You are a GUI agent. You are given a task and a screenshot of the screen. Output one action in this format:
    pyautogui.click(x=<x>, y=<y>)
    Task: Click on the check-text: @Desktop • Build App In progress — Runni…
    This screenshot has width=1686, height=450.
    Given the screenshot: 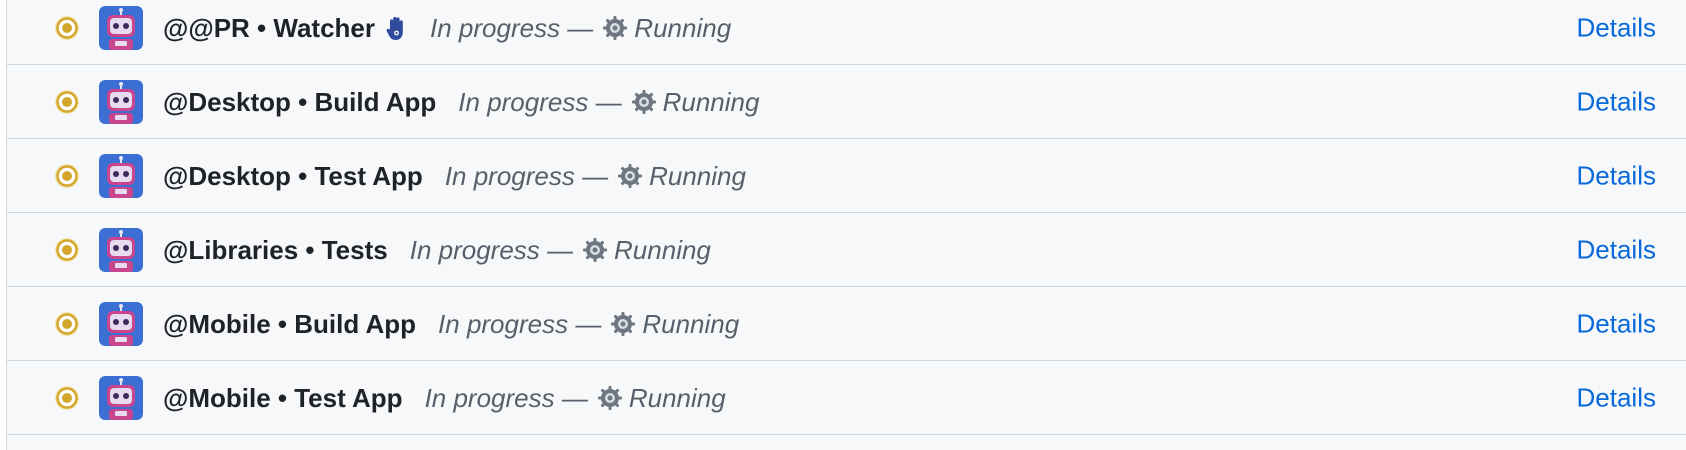 What is the action you would take?
    pyautogui.click(x=461, y=102)
    